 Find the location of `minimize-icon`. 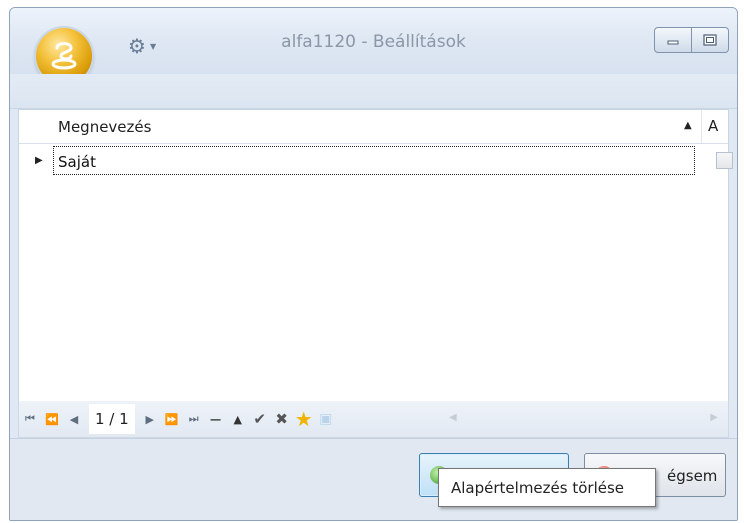

minimize-icon is located at coordinates (673, 42).